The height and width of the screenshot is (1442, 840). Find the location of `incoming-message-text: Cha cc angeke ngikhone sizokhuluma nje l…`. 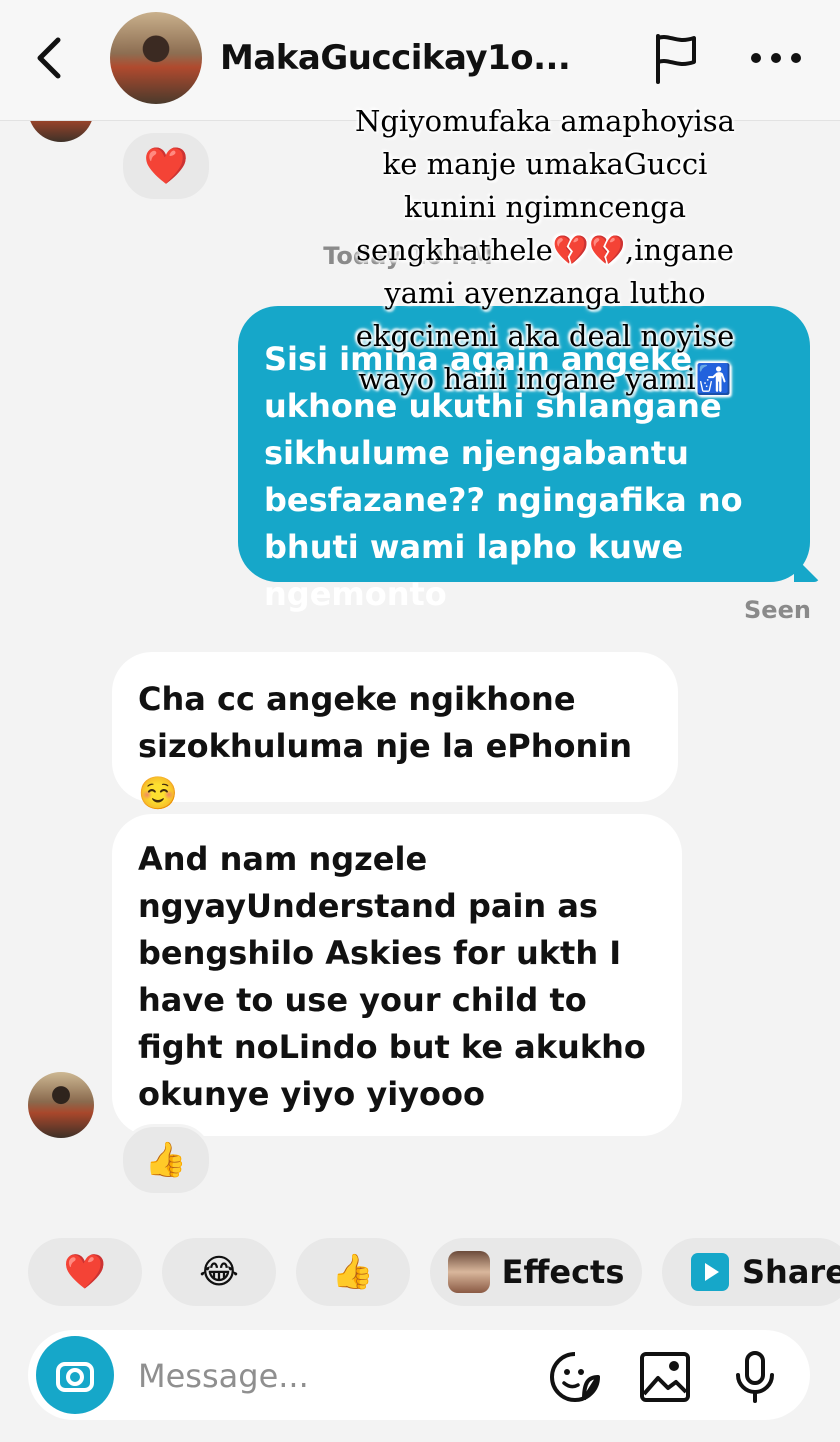

incoming-message-text: Cha cc angeke ngikhone sizokhuluma nje l… is located at coordinates (385, 746).